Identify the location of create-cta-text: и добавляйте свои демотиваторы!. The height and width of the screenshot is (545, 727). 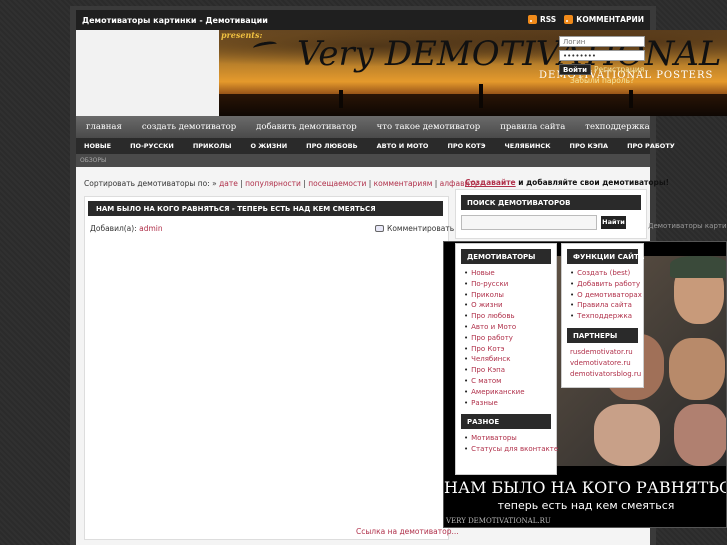
(592, 182).